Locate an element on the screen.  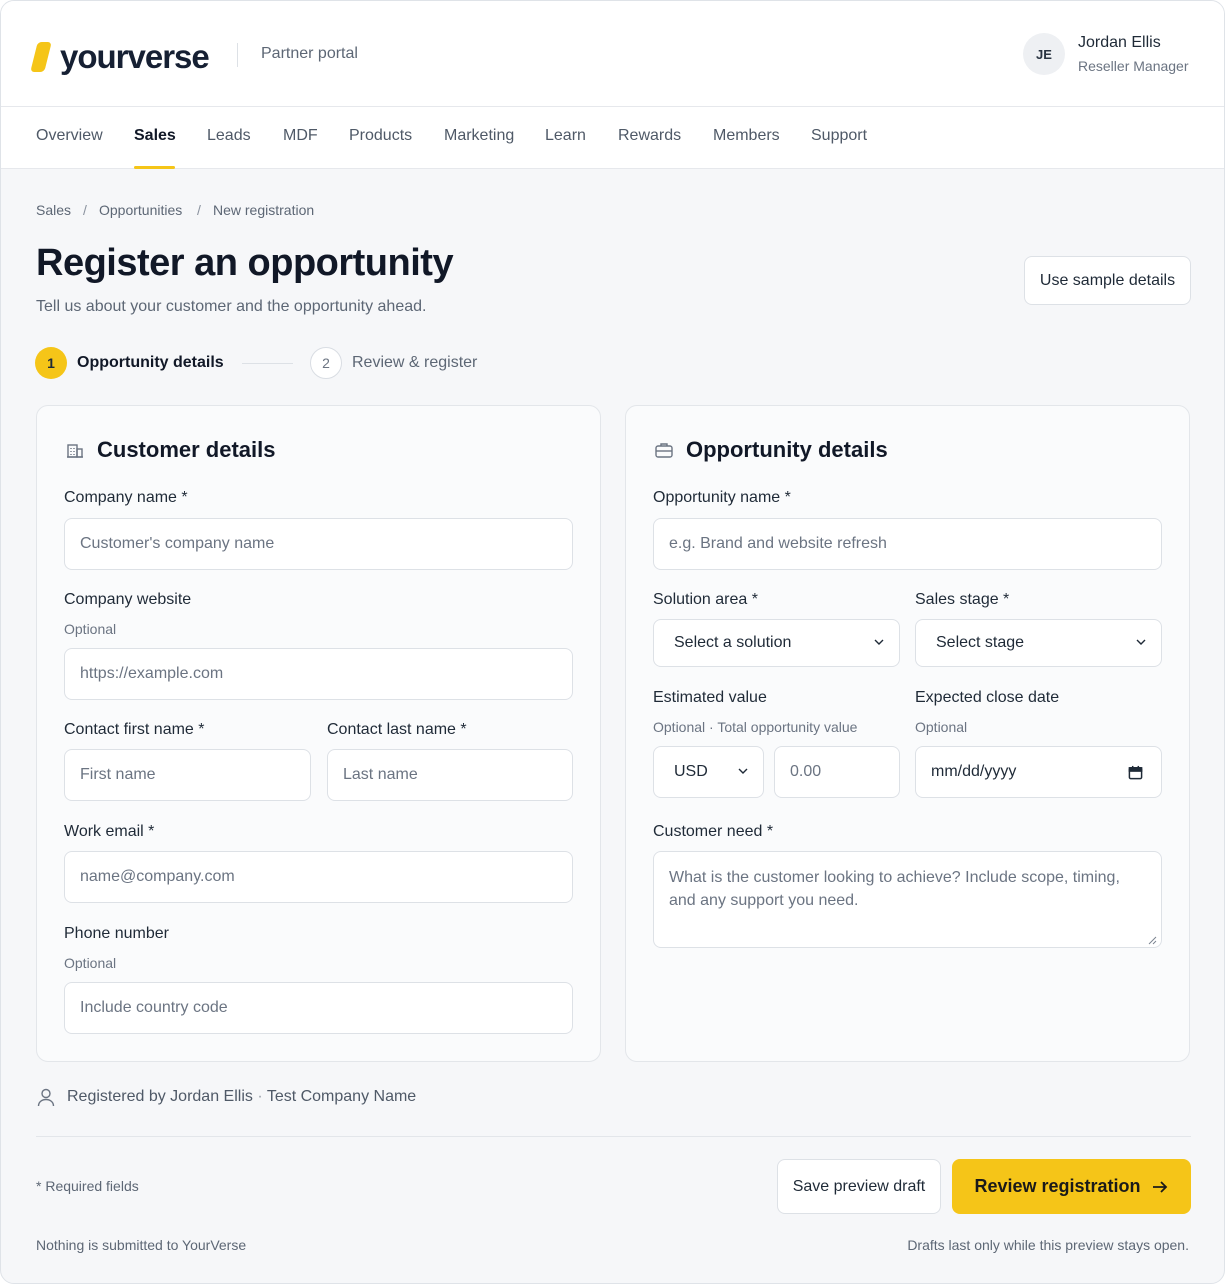
currency-value: USD is located at coordinates (691, 771).